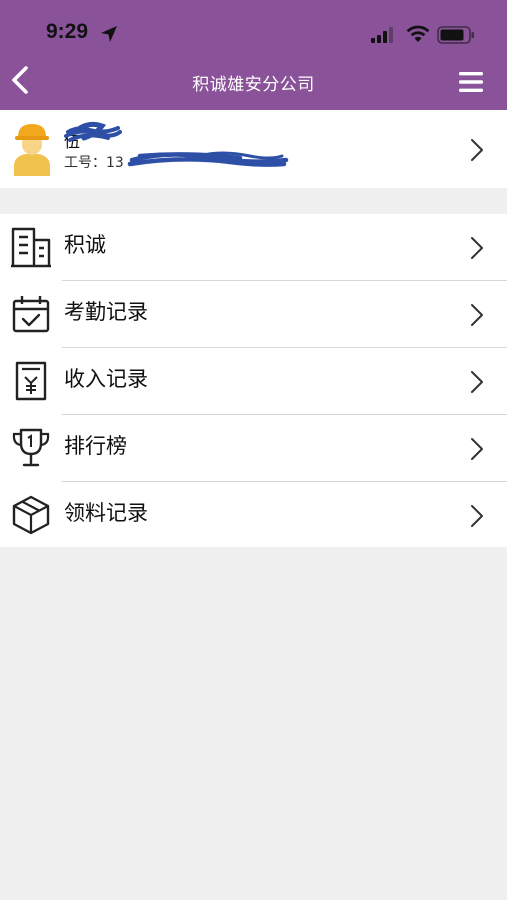 Image resolution: width=507 pixels, height=900 pixels. I want to click on wifi-icon, so click(418, 33).